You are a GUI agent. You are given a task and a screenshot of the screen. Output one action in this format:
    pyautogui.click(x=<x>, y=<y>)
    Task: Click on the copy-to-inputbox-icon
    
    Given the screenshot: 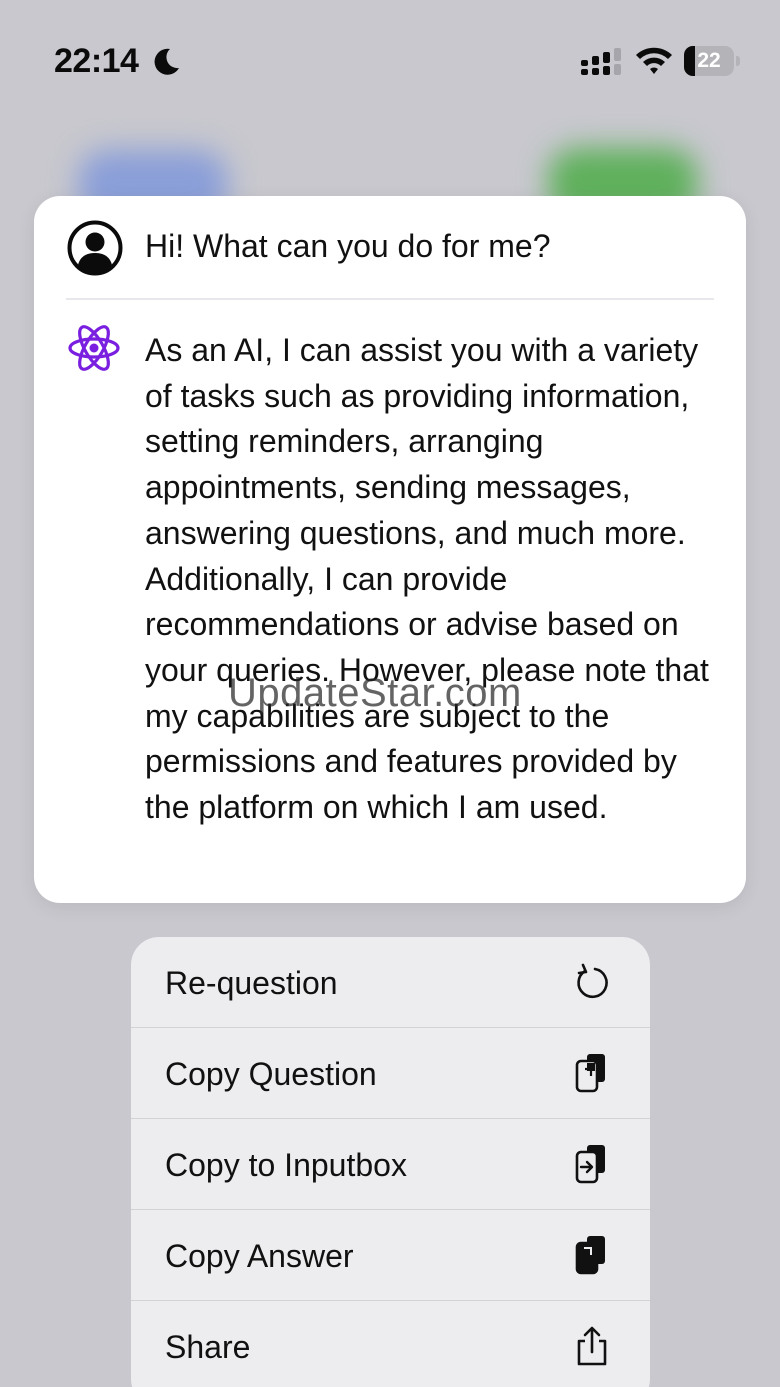 What is the action you would take?
    pyautogui.click(x=590, y=1164)
    